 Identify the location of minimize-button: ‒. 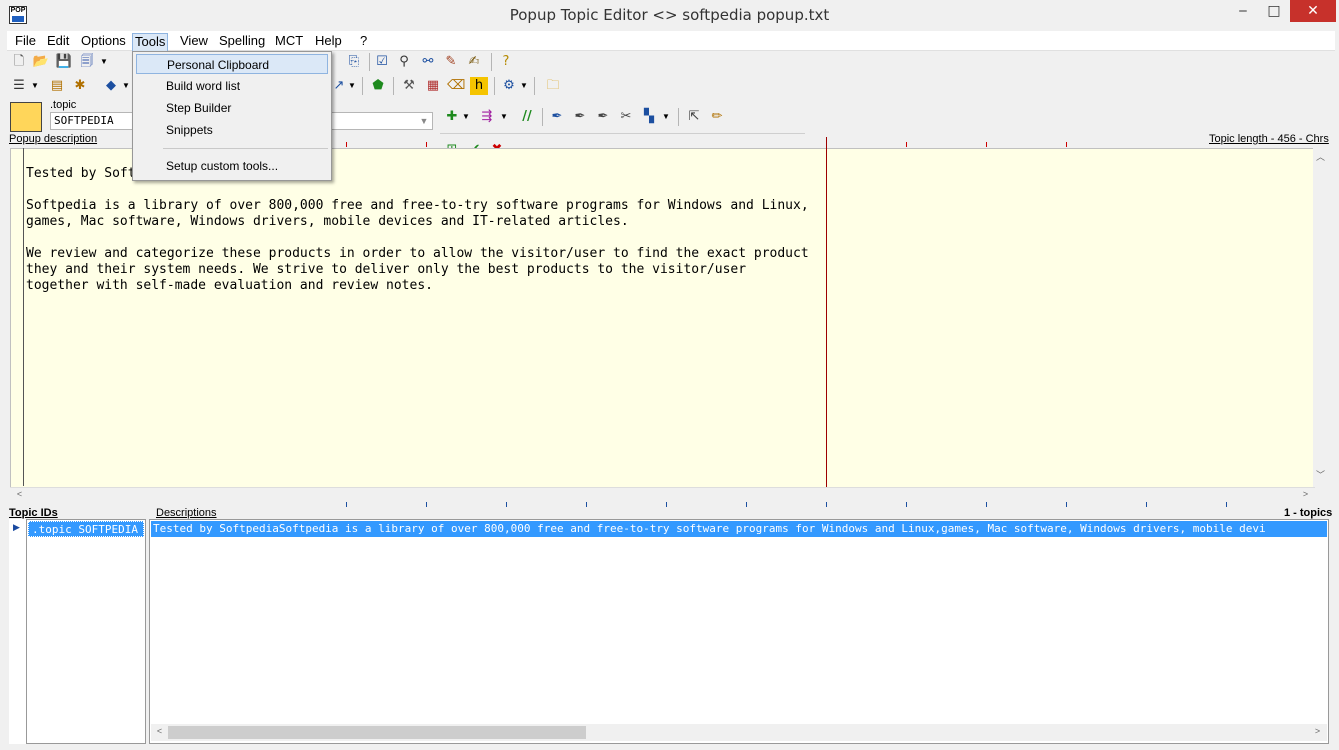
(1243, 11).